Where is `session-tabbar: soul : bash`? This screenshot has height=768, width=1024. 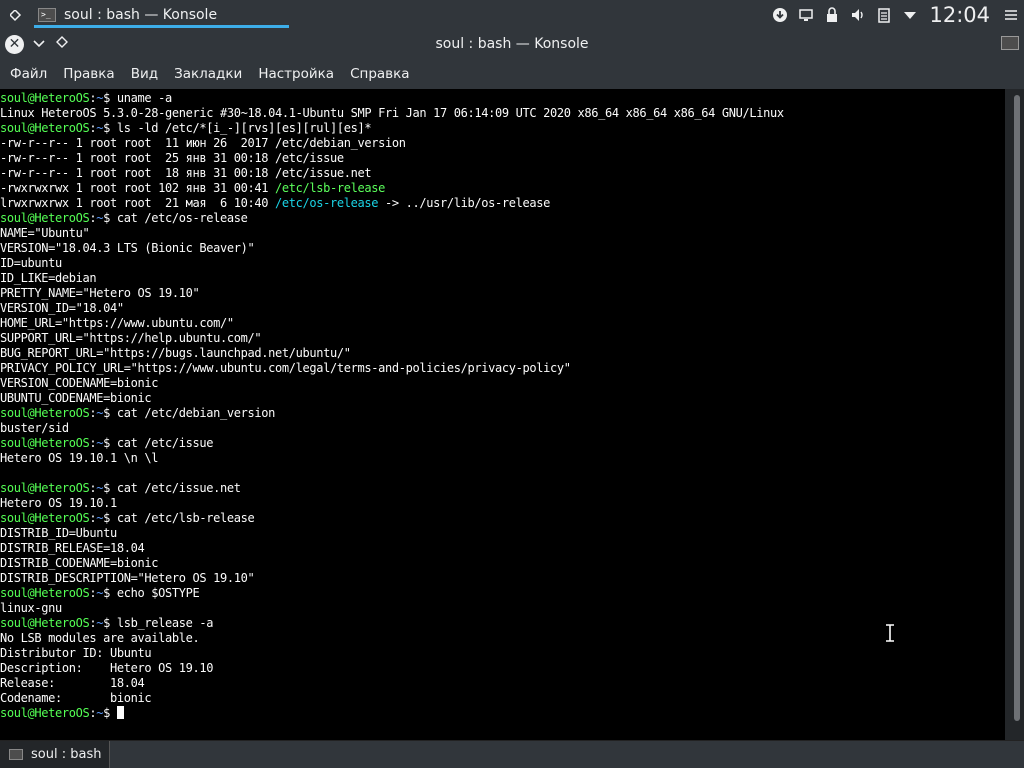
session-tabbar: soul : bash is located at coordinates (512, 754).